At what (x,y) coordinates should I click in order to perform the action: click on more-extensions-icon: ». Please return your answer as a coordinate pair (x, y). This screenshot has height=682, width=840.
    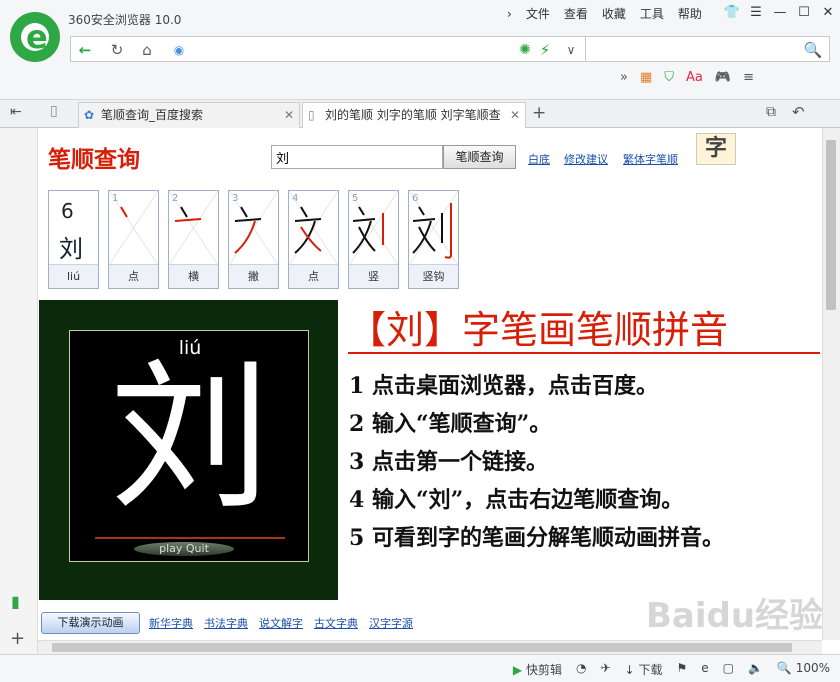
    Looking at the image, I should click on (624, 77).